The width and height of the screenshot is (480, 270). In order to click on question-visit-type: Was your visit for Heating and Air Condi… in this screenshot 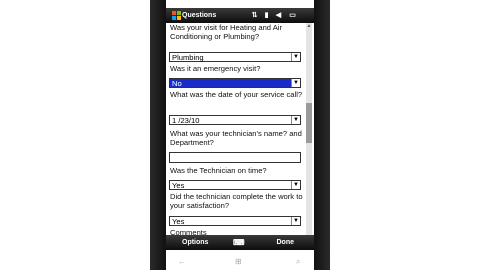, I will do `click(226, 32)`.